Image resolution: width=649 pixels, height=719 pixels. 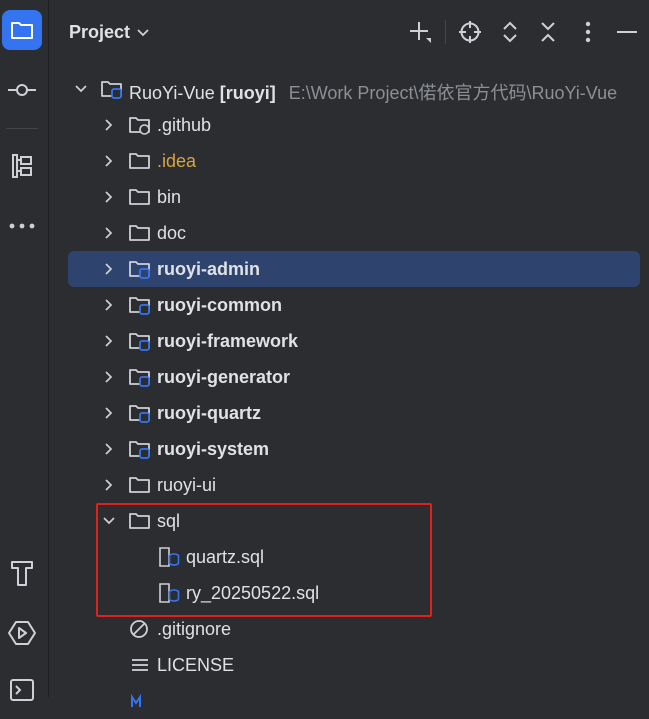 I want to click on tree-item-ruoyi-admin: ruoyi-admin, so click(x=354, y=269).